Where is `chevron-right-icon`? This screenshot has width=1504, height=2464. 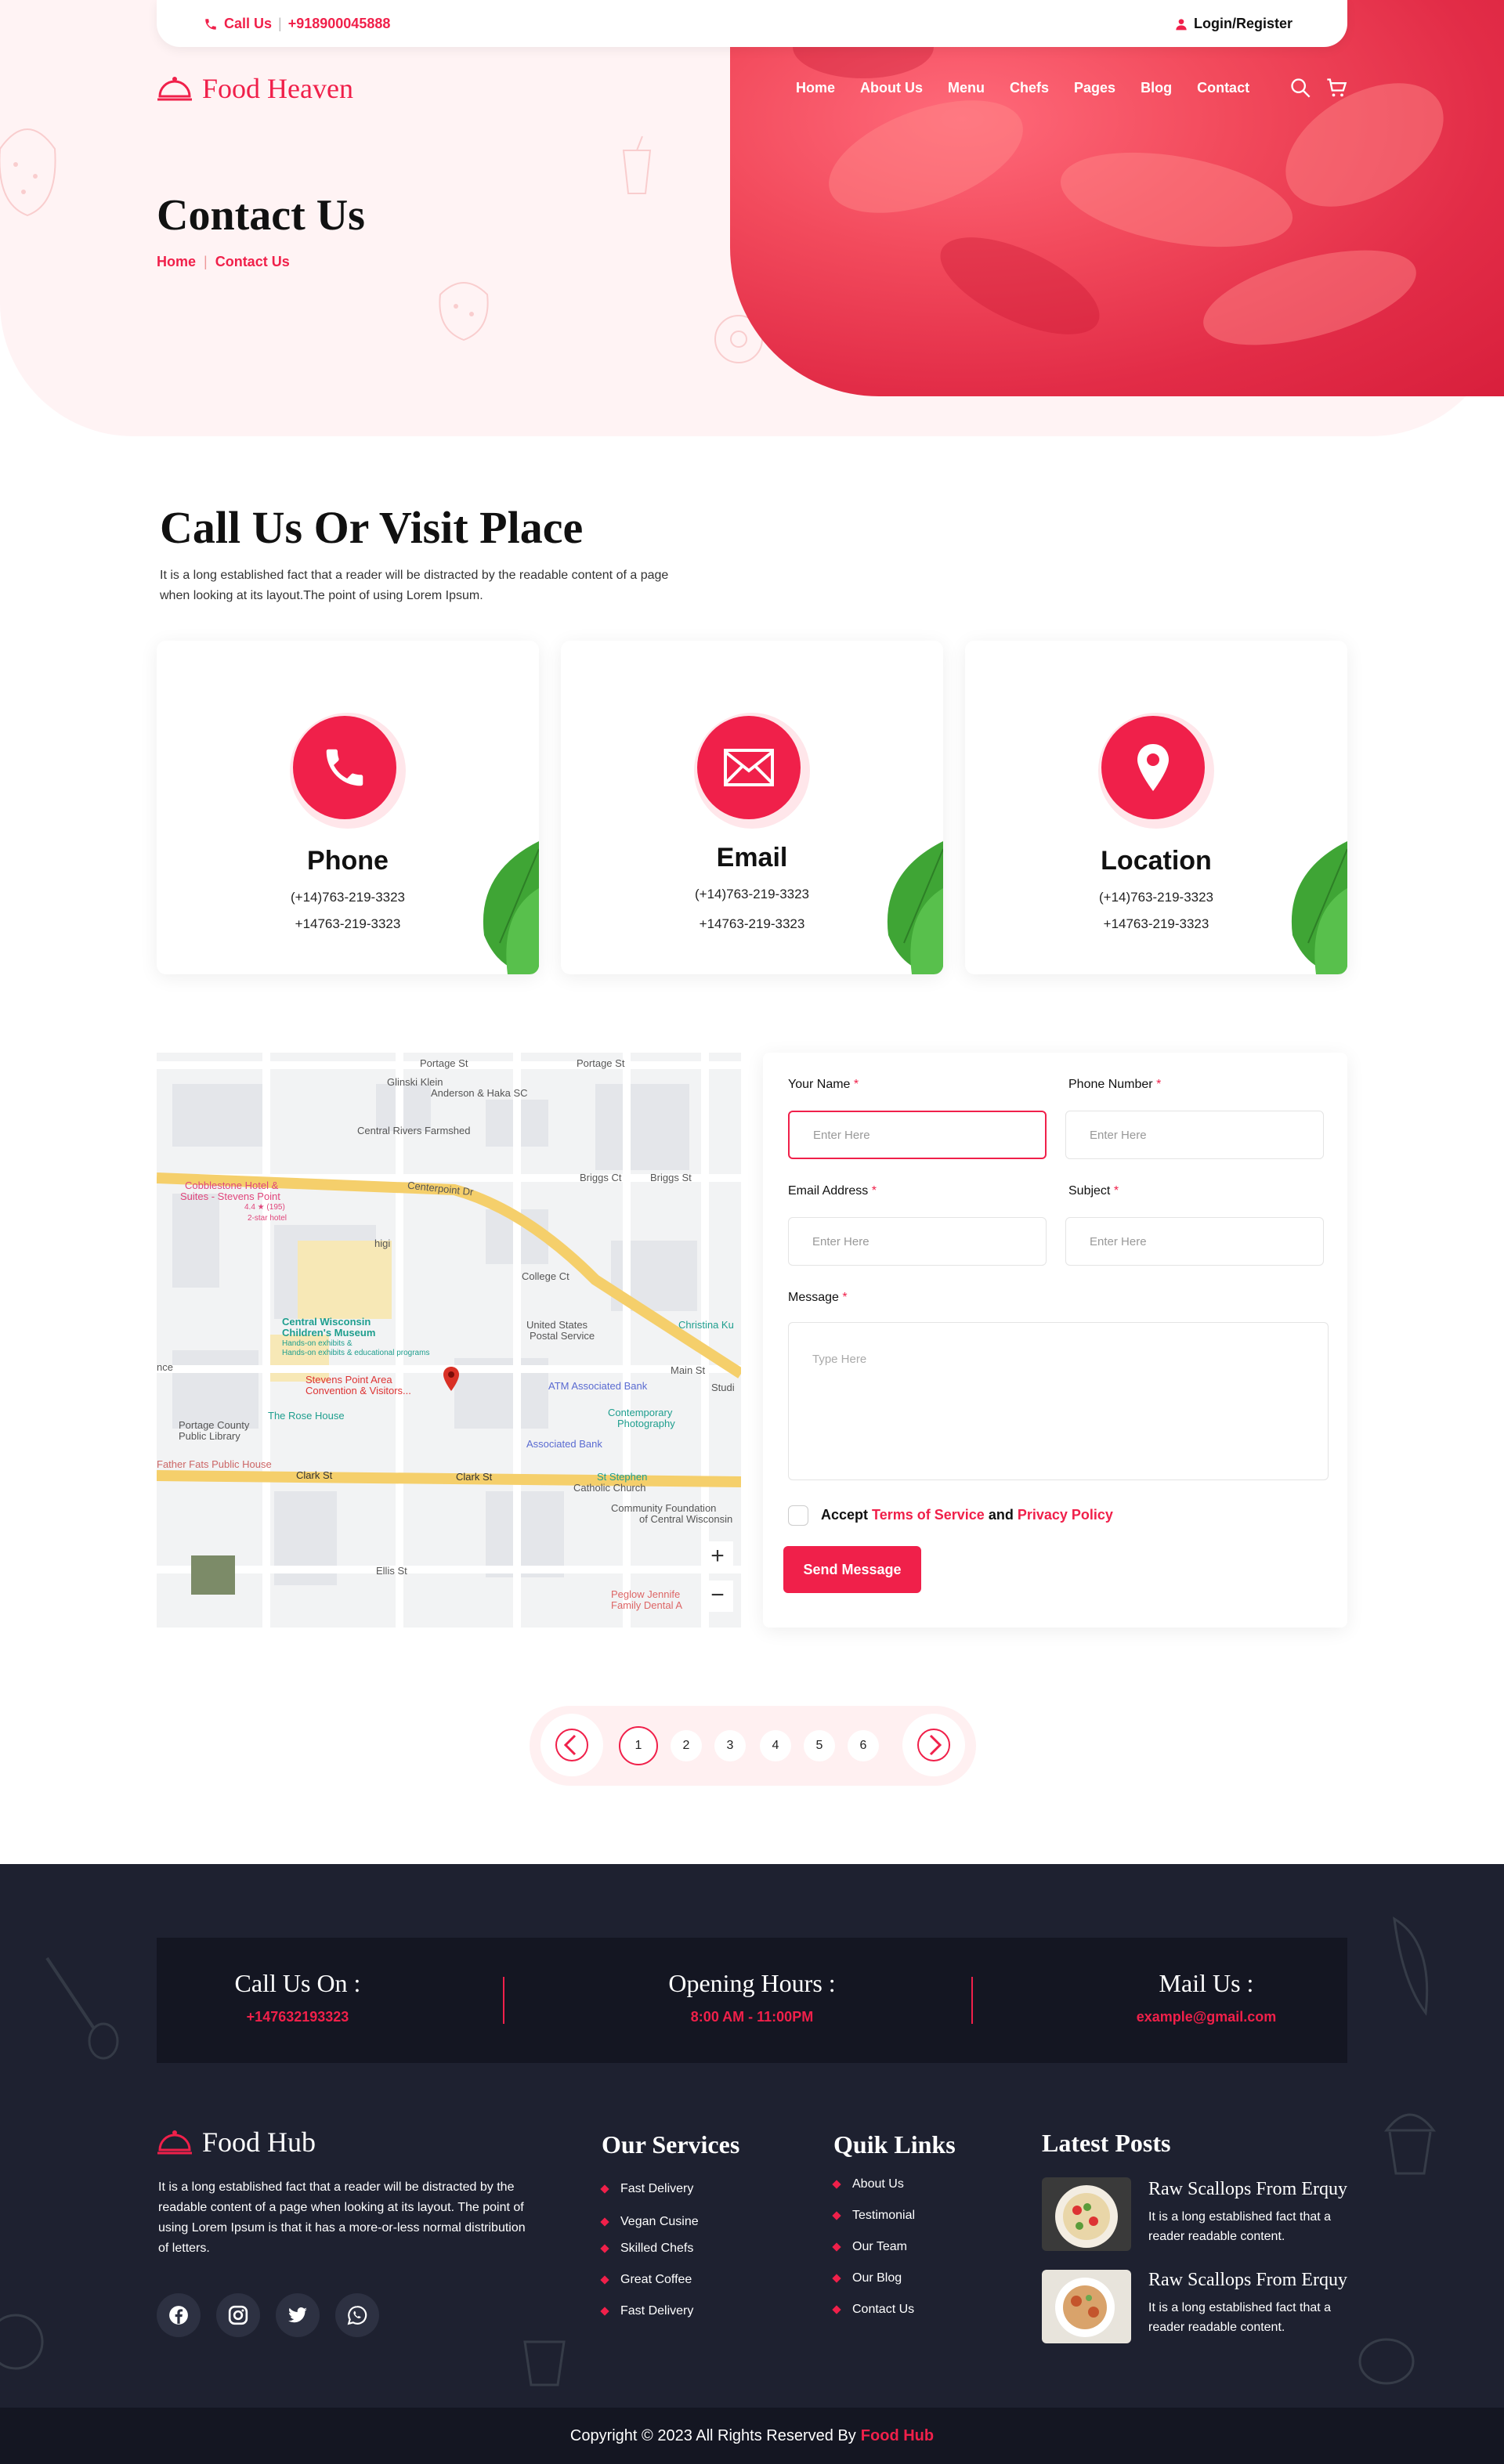 chevron-right-icon is located at coordinates (933, 1745).